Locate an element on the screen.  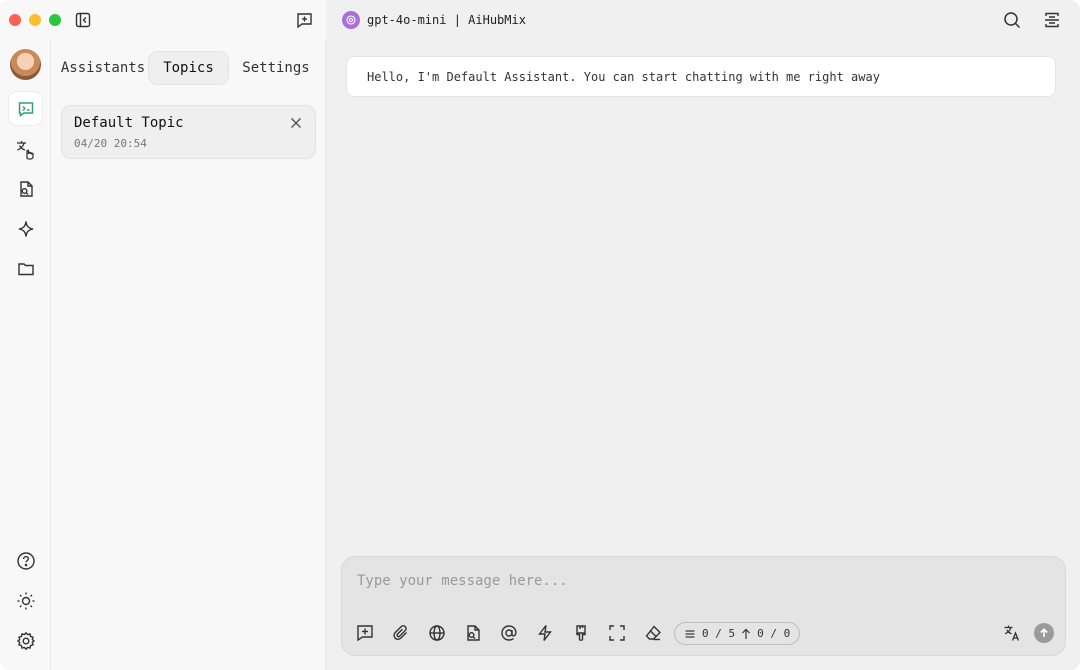
help-icon is located at coordinates (25, 560).